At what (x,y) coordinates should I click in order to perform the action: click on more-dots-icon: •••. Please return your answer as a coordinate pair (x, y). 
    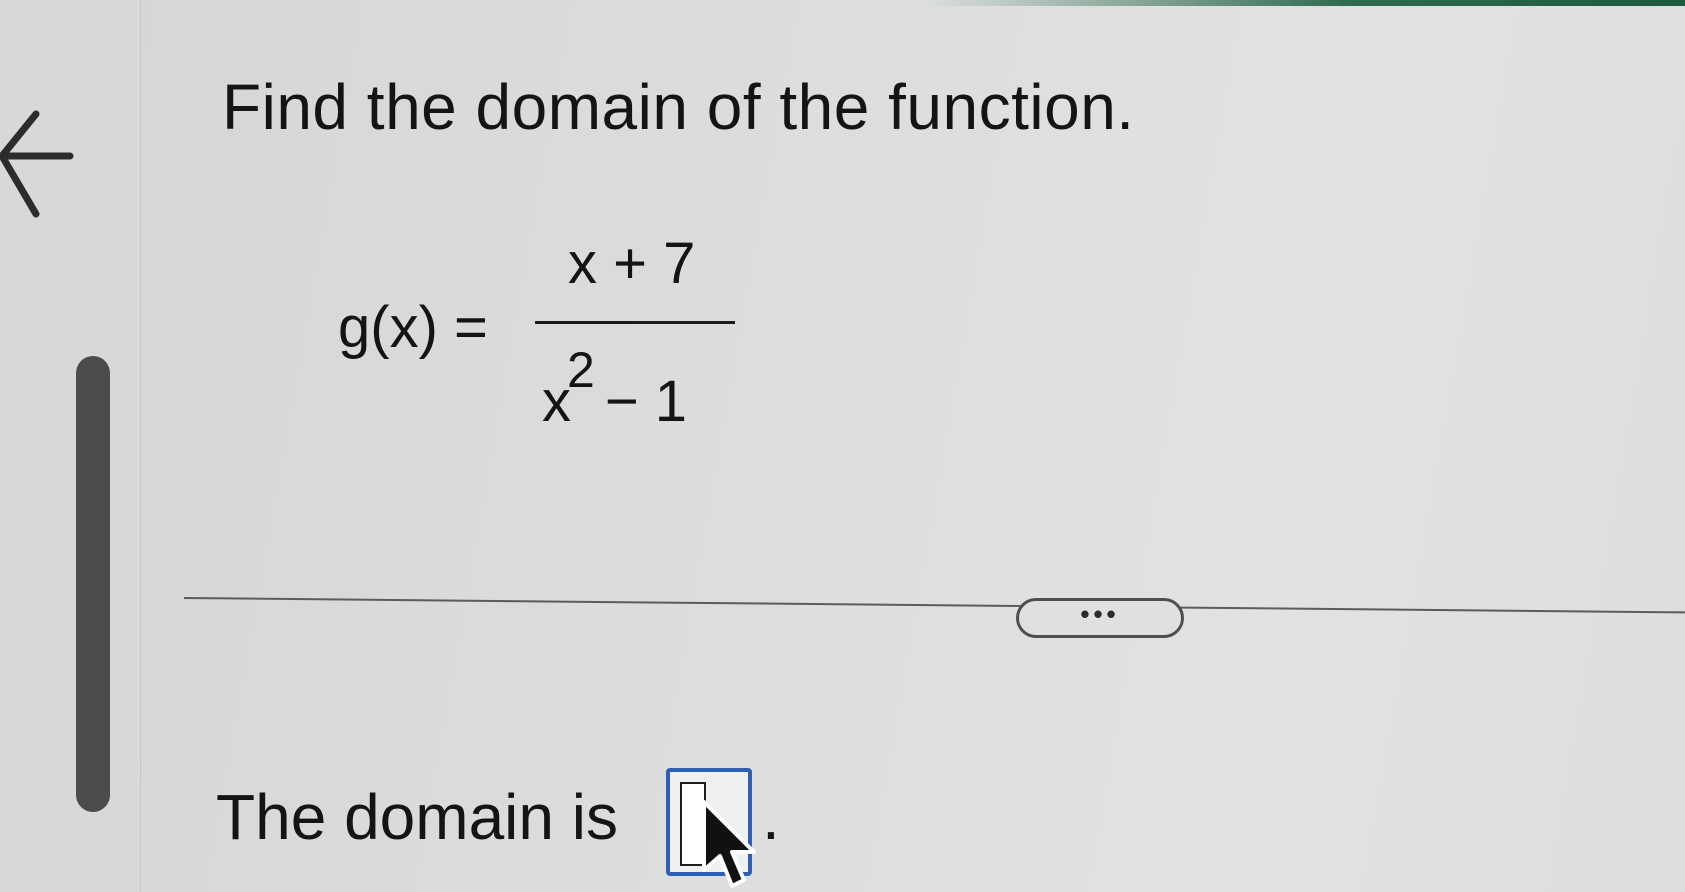
    Looking at the image, I should click on (1100, 614).